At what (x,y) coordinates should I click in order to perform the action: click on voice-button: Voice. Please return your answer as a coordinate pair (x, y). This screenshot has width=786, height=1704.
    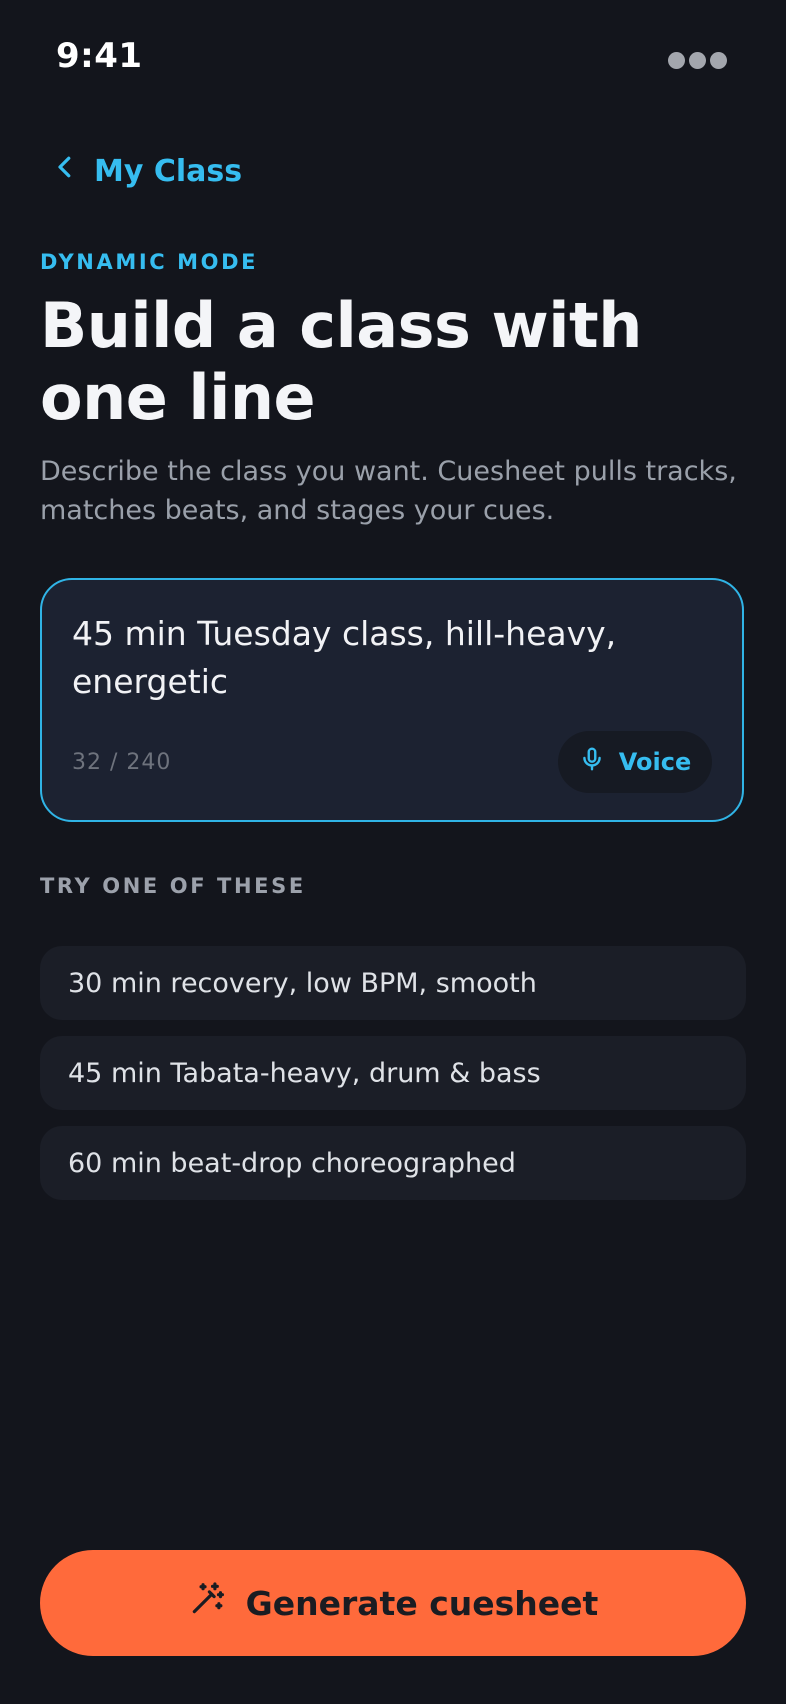
    Looking at the image, I should click on (635, 762).